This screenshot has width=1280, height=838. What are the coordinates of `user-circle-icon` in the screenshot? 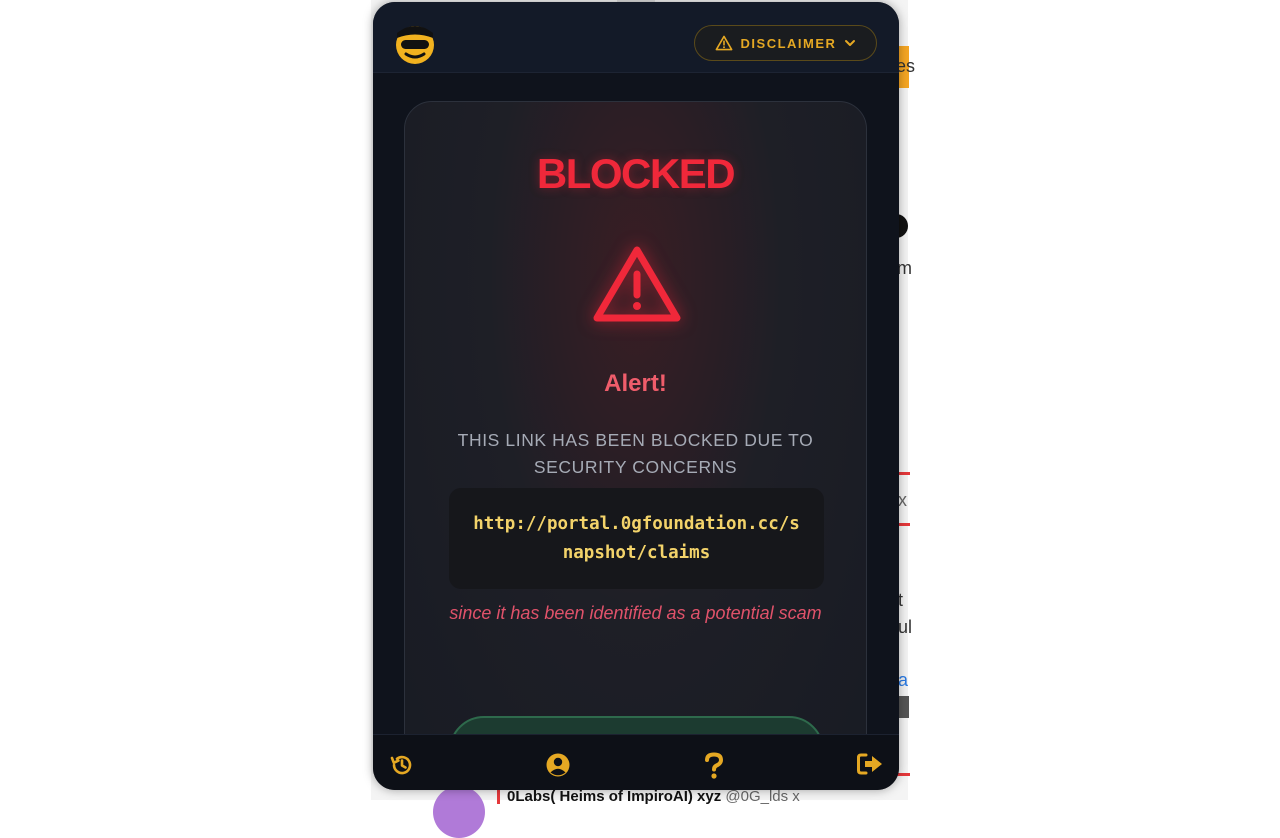 It's located at (559, 765).